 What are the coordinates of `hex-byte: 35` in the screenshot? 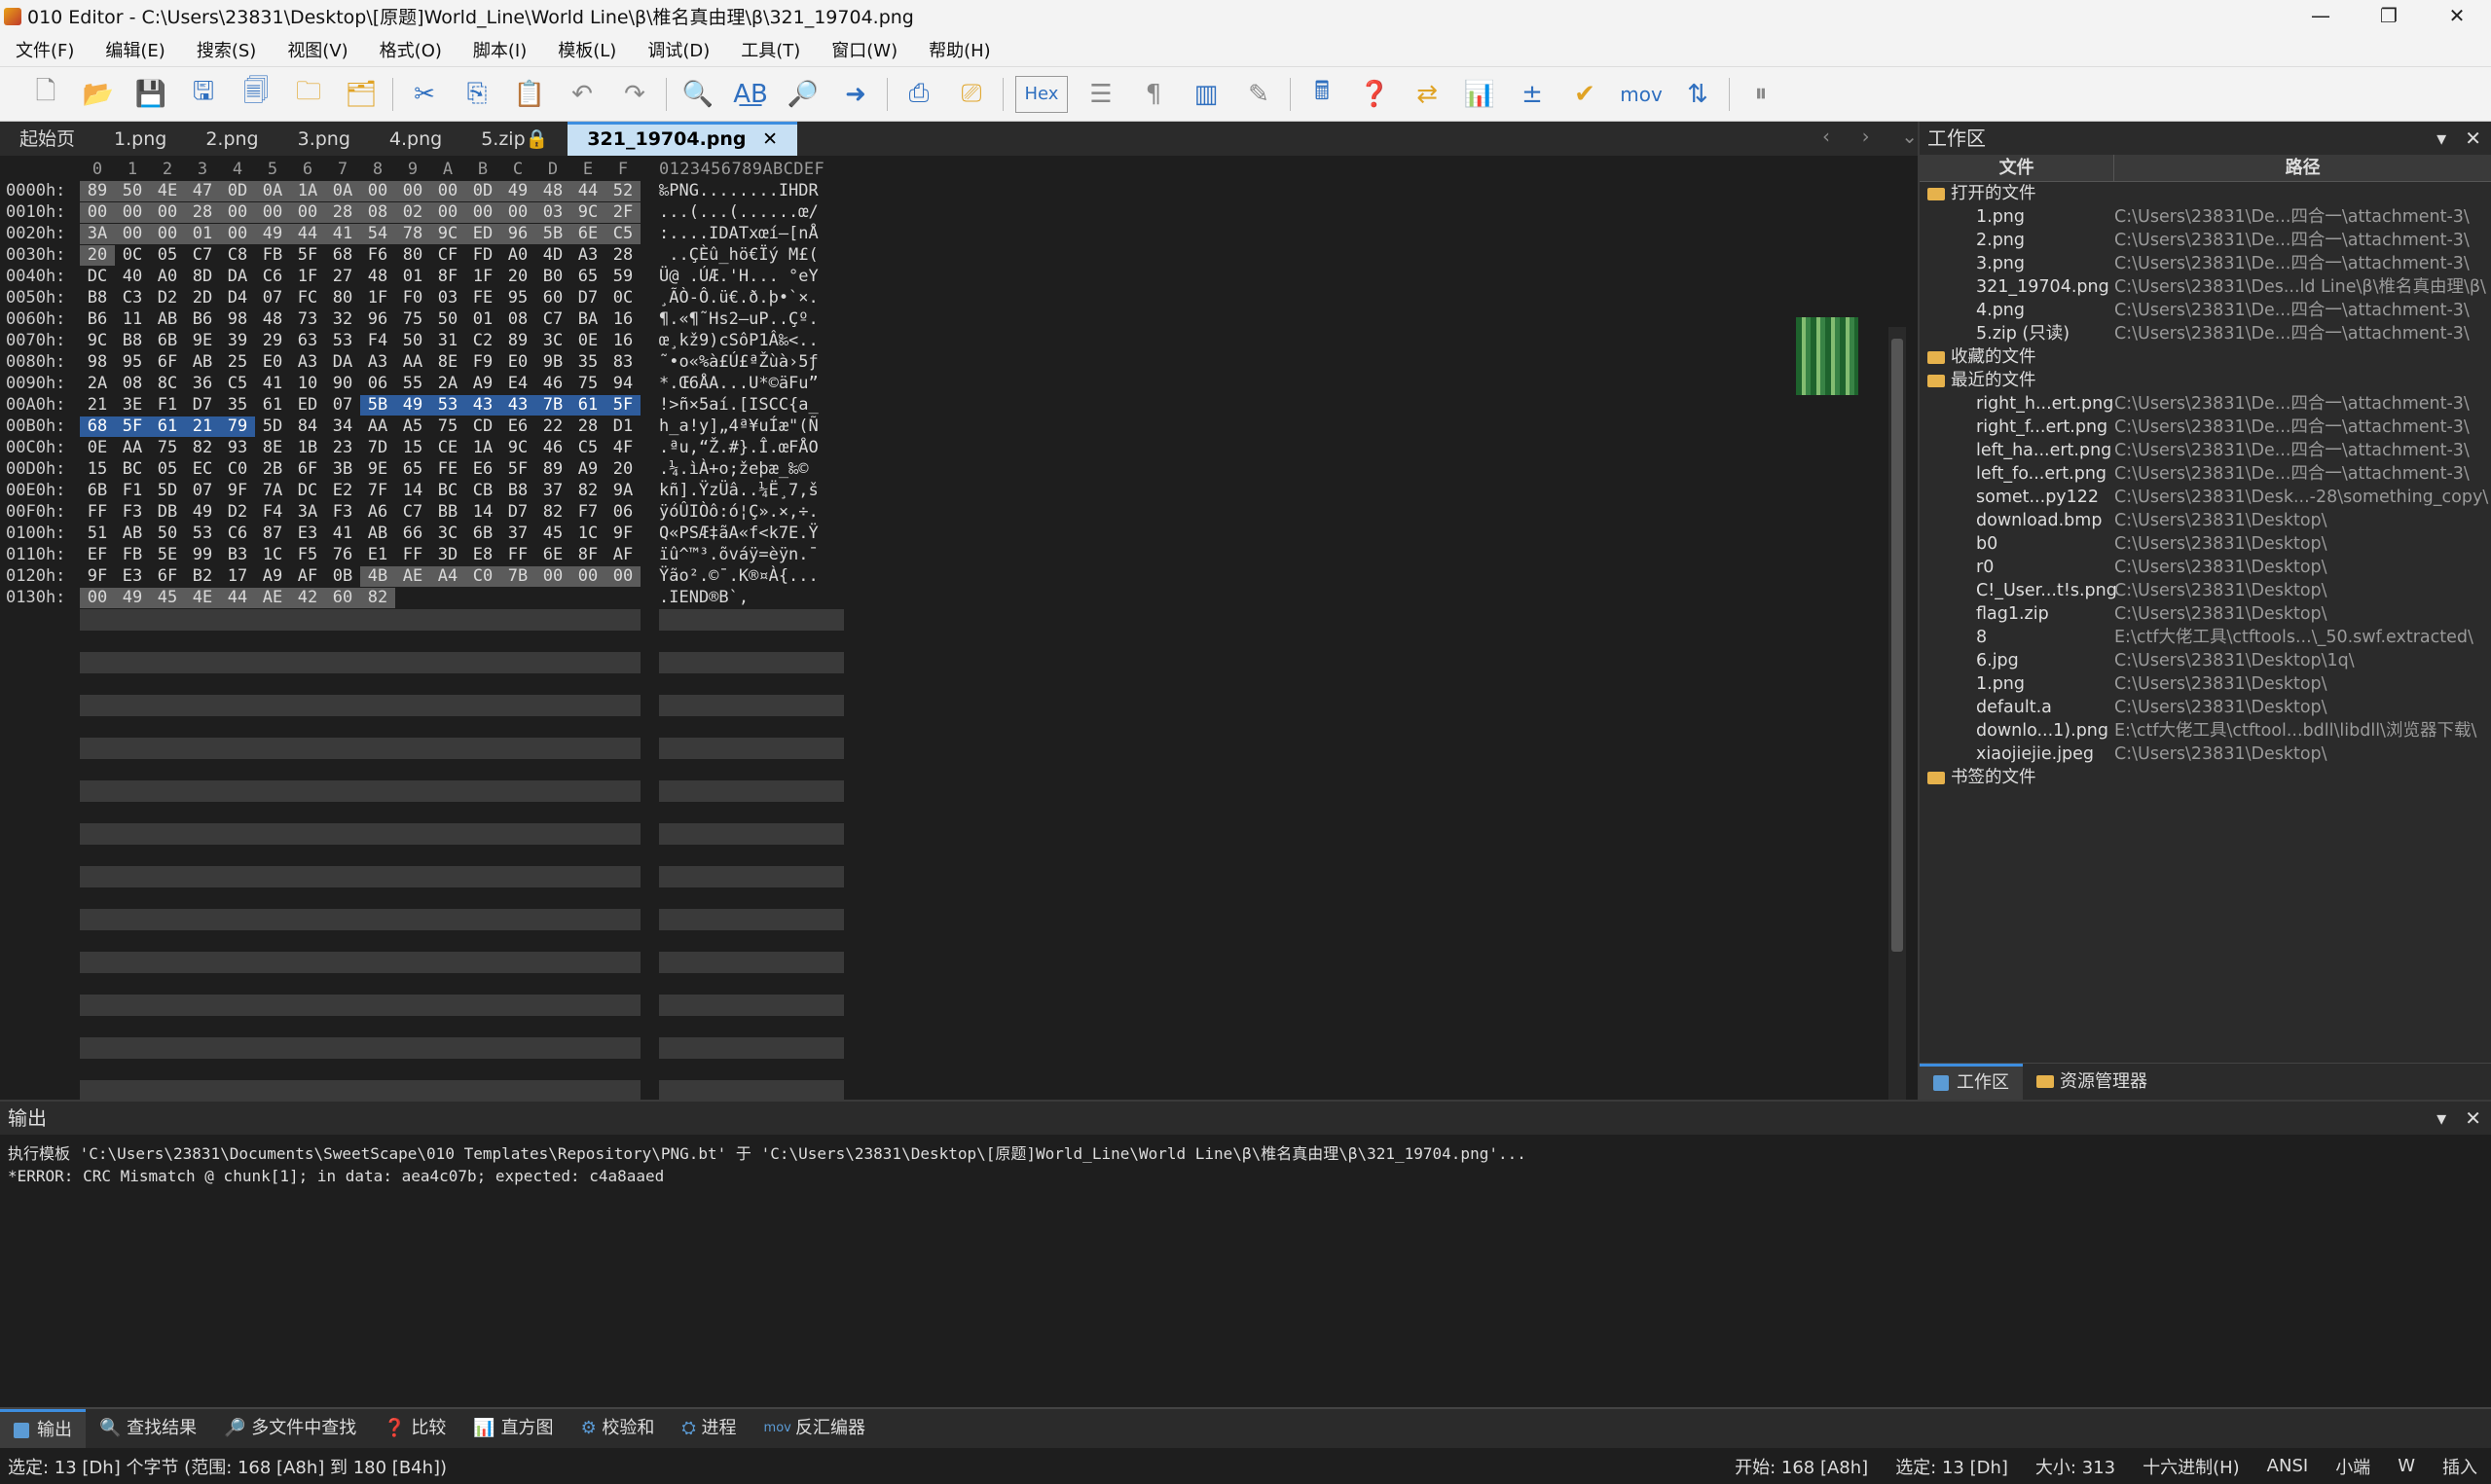 It's located at (237, 406).